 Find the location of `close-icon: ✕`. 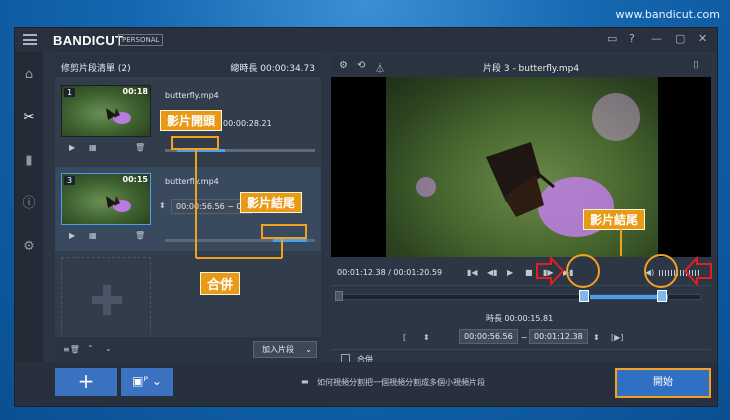

close-icon: ✕ is located at coordinates (702, 38).